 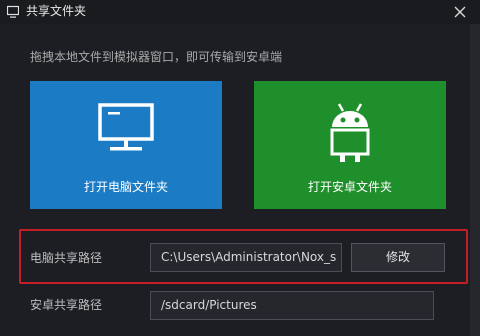 What do you see at coordinates (125, 187) in the screenshot?
I see `open-pc-folder-label: 打开电脑文件夹` at bounding box center [125, 187].